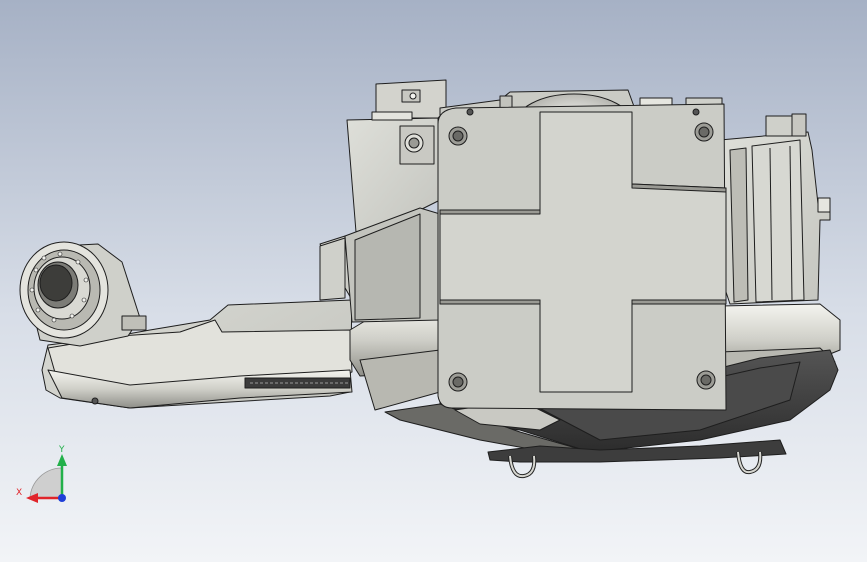  What do you see at coordinates (61, 450) in the screenshot?
I see `triad-y-label: Y` at bounding box center [61, 450].